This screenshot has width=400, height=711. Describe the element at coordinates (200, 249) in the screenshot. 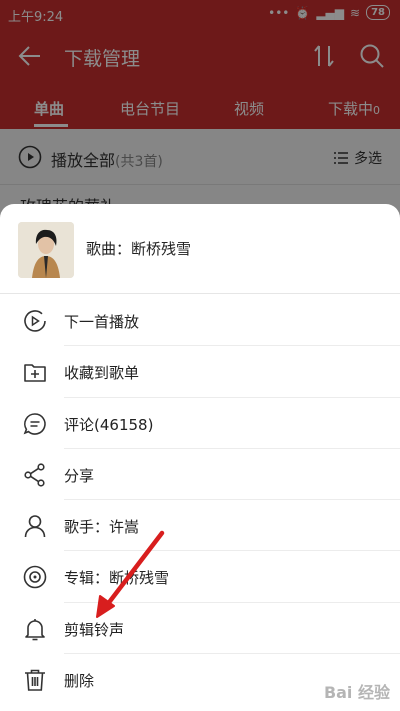

I see `sheet-header: 歌曲：断桥残雪` at that location.